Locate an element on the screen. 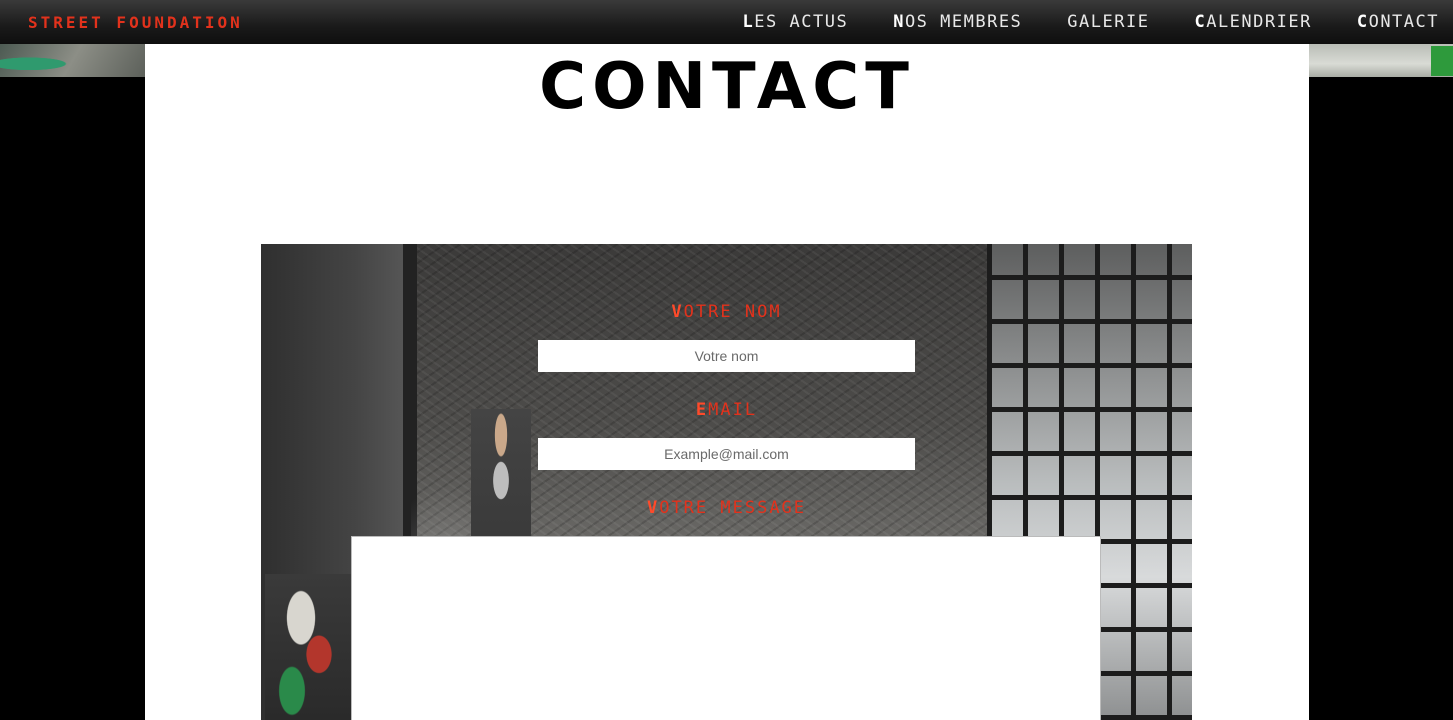 The image size is (1453, 720). nav-nos-membres: NOS MEMBRES is located at coordinates (957, 22).